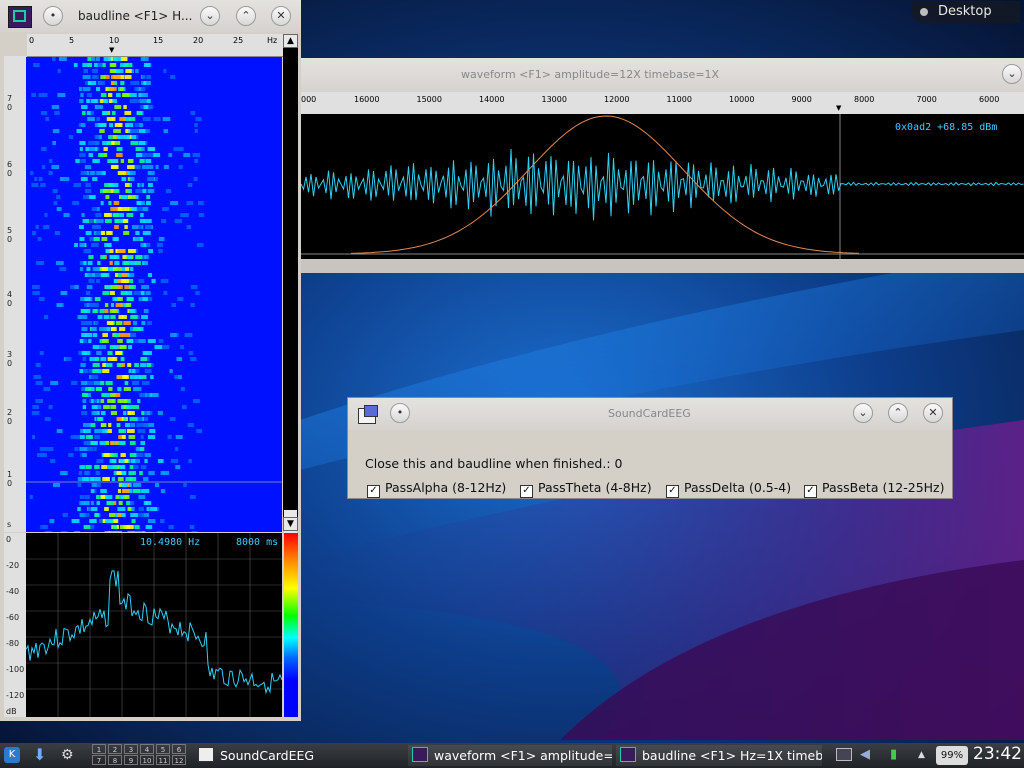 This screenshot has height=768, width=1024. I want to click on waveform-footer, so click(662, 266).